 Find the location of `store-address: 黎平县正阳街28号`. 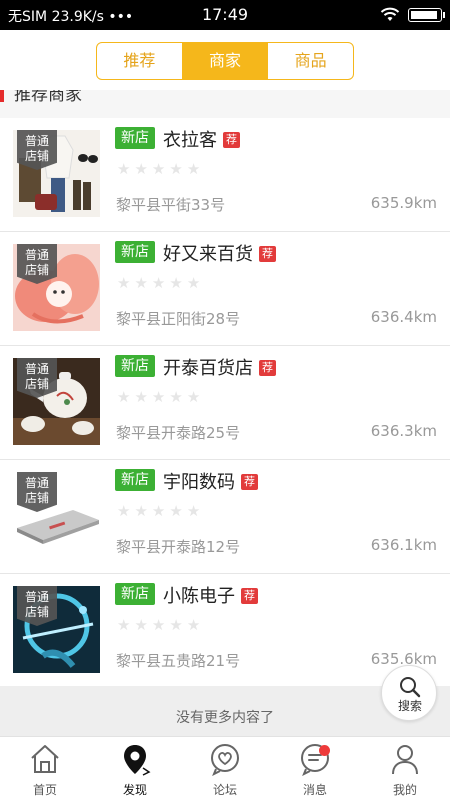

store-address: 黎平县正阳街28号 is located at coordinates (178, 319).